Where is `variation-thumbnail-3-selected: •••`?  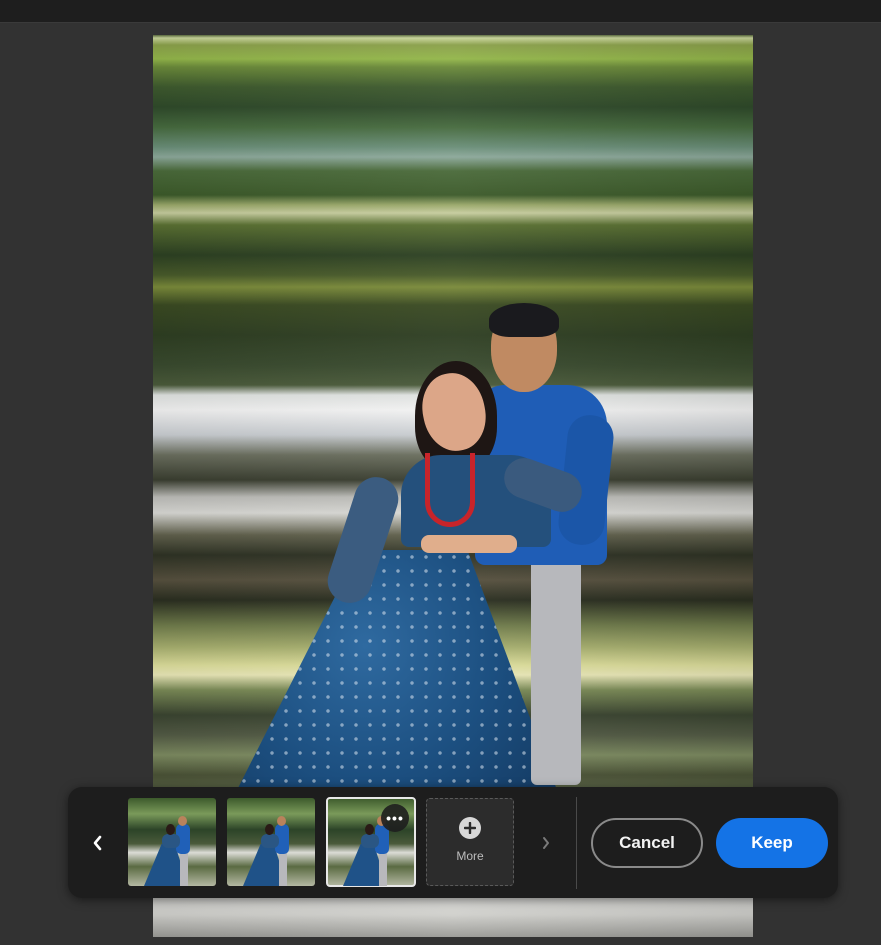
variation-thumbnail-3-selected: ••• is located at coordinates (371, 842).